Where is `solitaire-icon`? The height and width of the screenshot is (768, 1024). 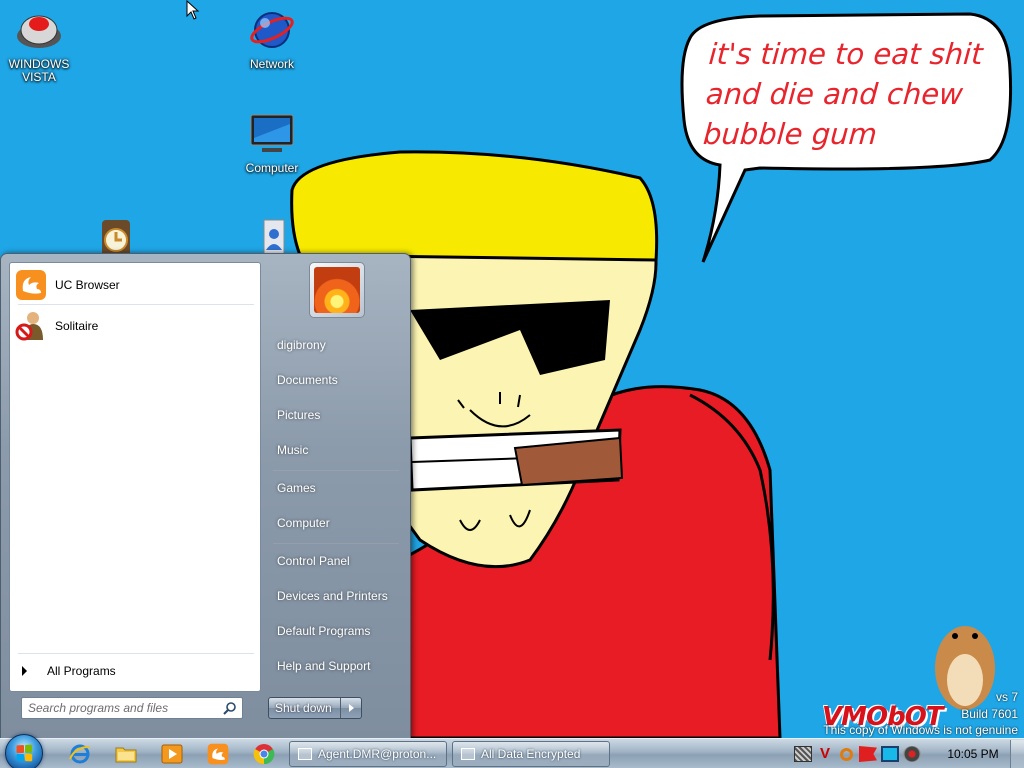 solitaire-icon is located at coordinates (31, 326).